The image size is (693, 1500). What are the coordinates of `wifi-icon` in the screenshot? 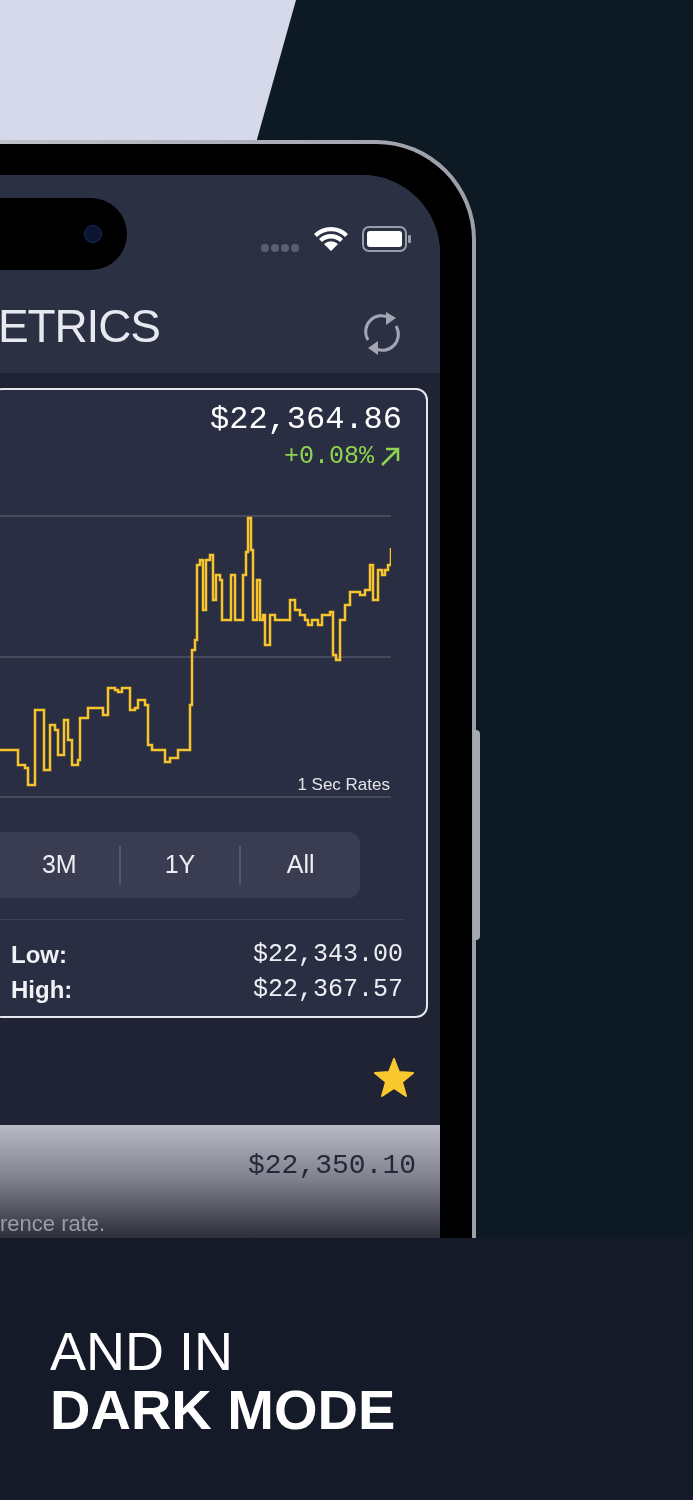 It's located at (331, 238).